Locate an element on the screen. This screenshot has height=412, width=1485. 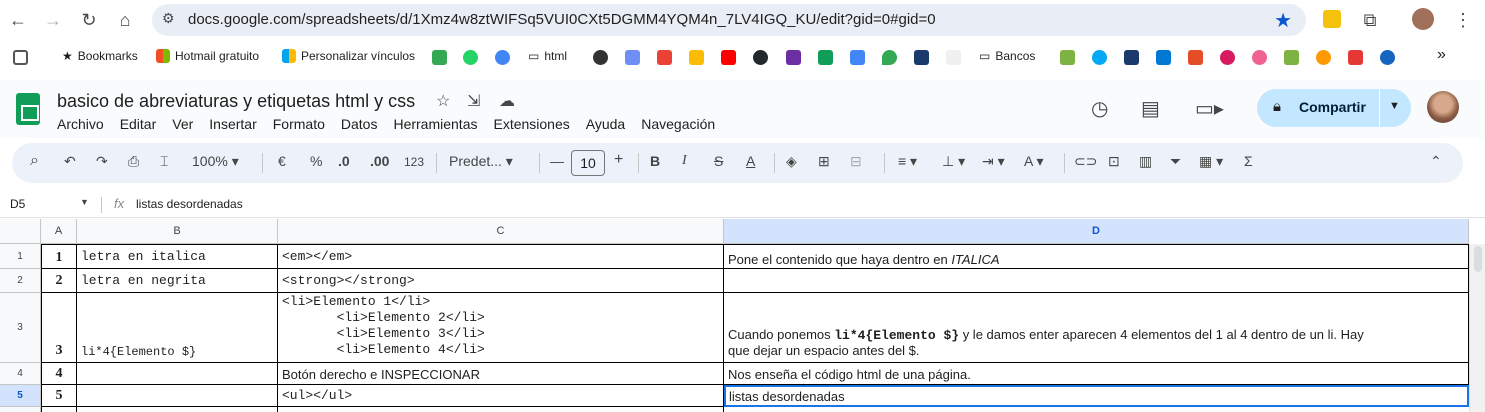
decrease-font-size-icon: — is located at coordinates (557, 161).